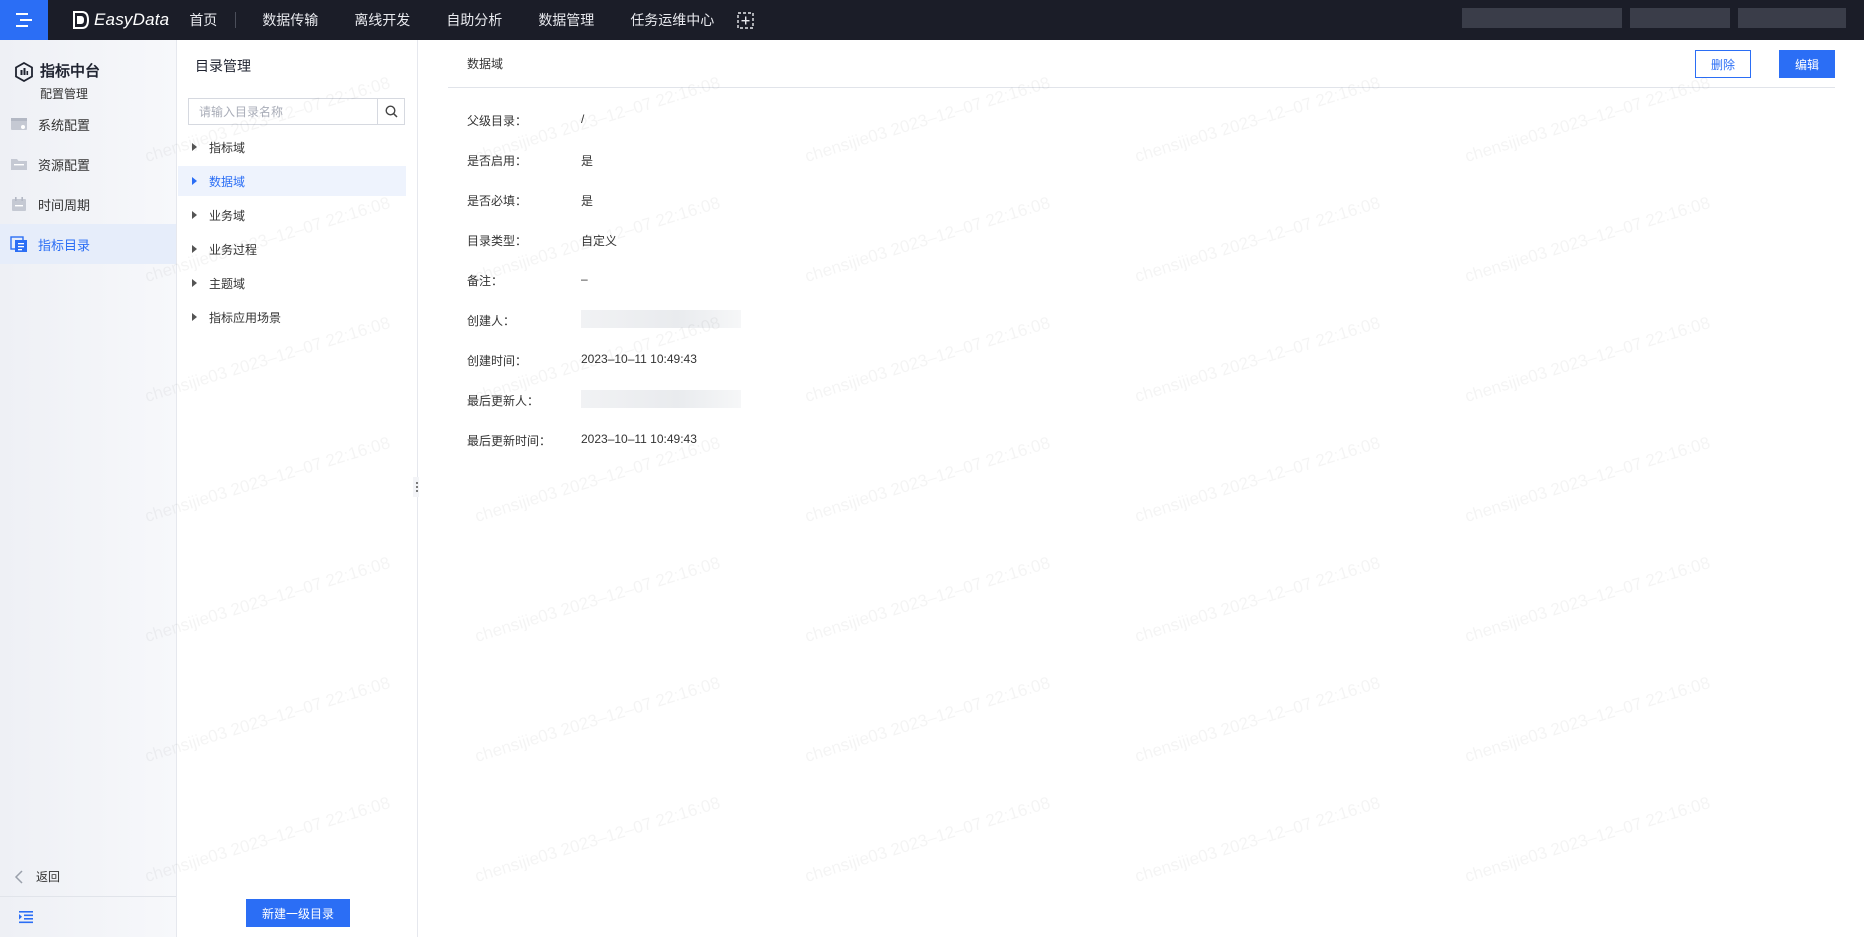 The width and height of the screenshot is (1864, 937). What do you see at coordinates (227, 283) in the screenshot?
I see `tree-item-label: 主题域` at bounding box center [227, 283].